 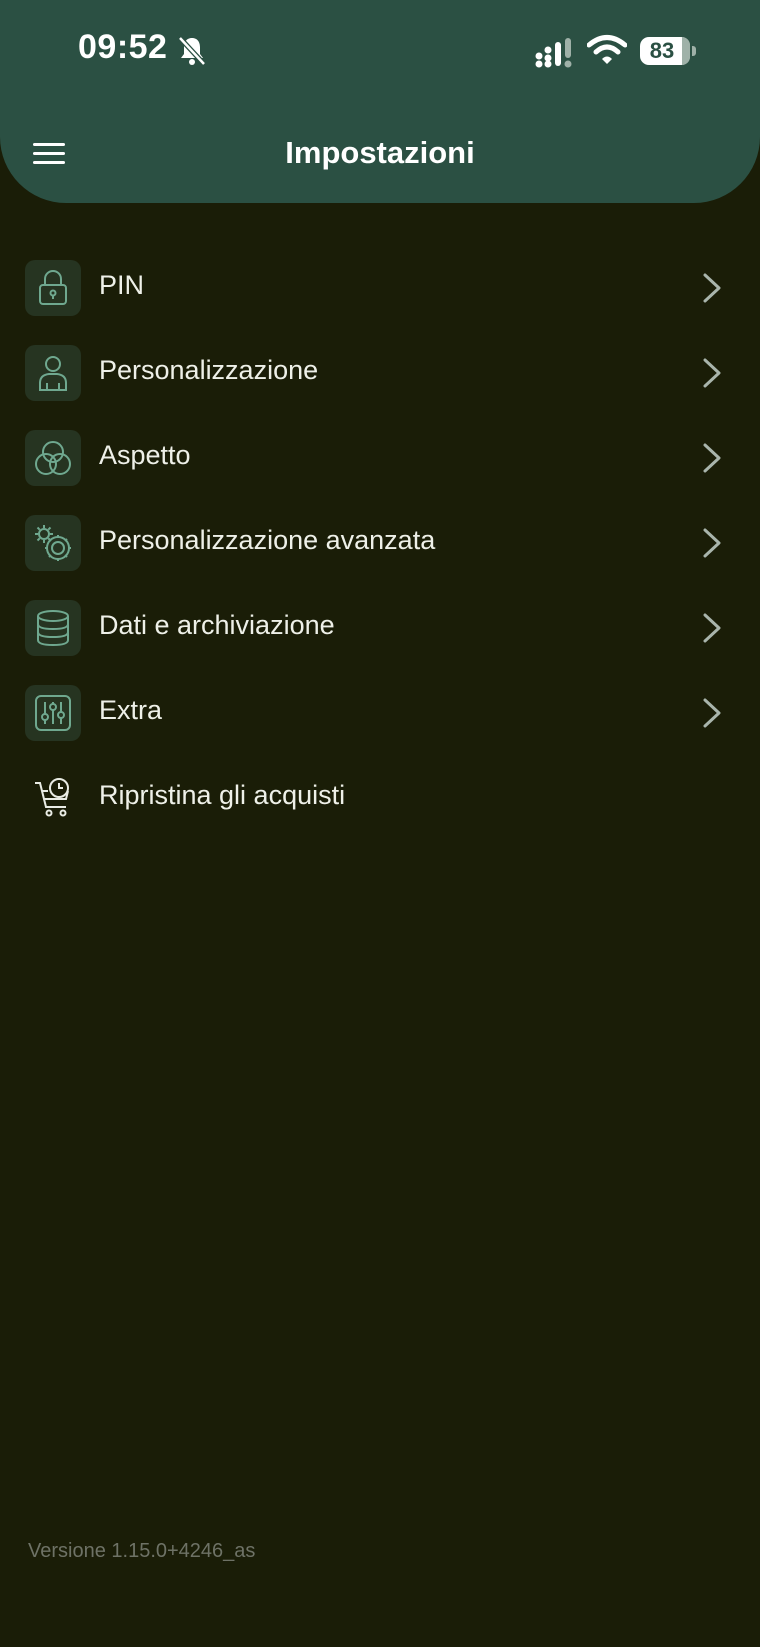 What do you see at coordinates (53, 373) in the screenshot?
I see `person-icon` at bounding box center [53, 373].